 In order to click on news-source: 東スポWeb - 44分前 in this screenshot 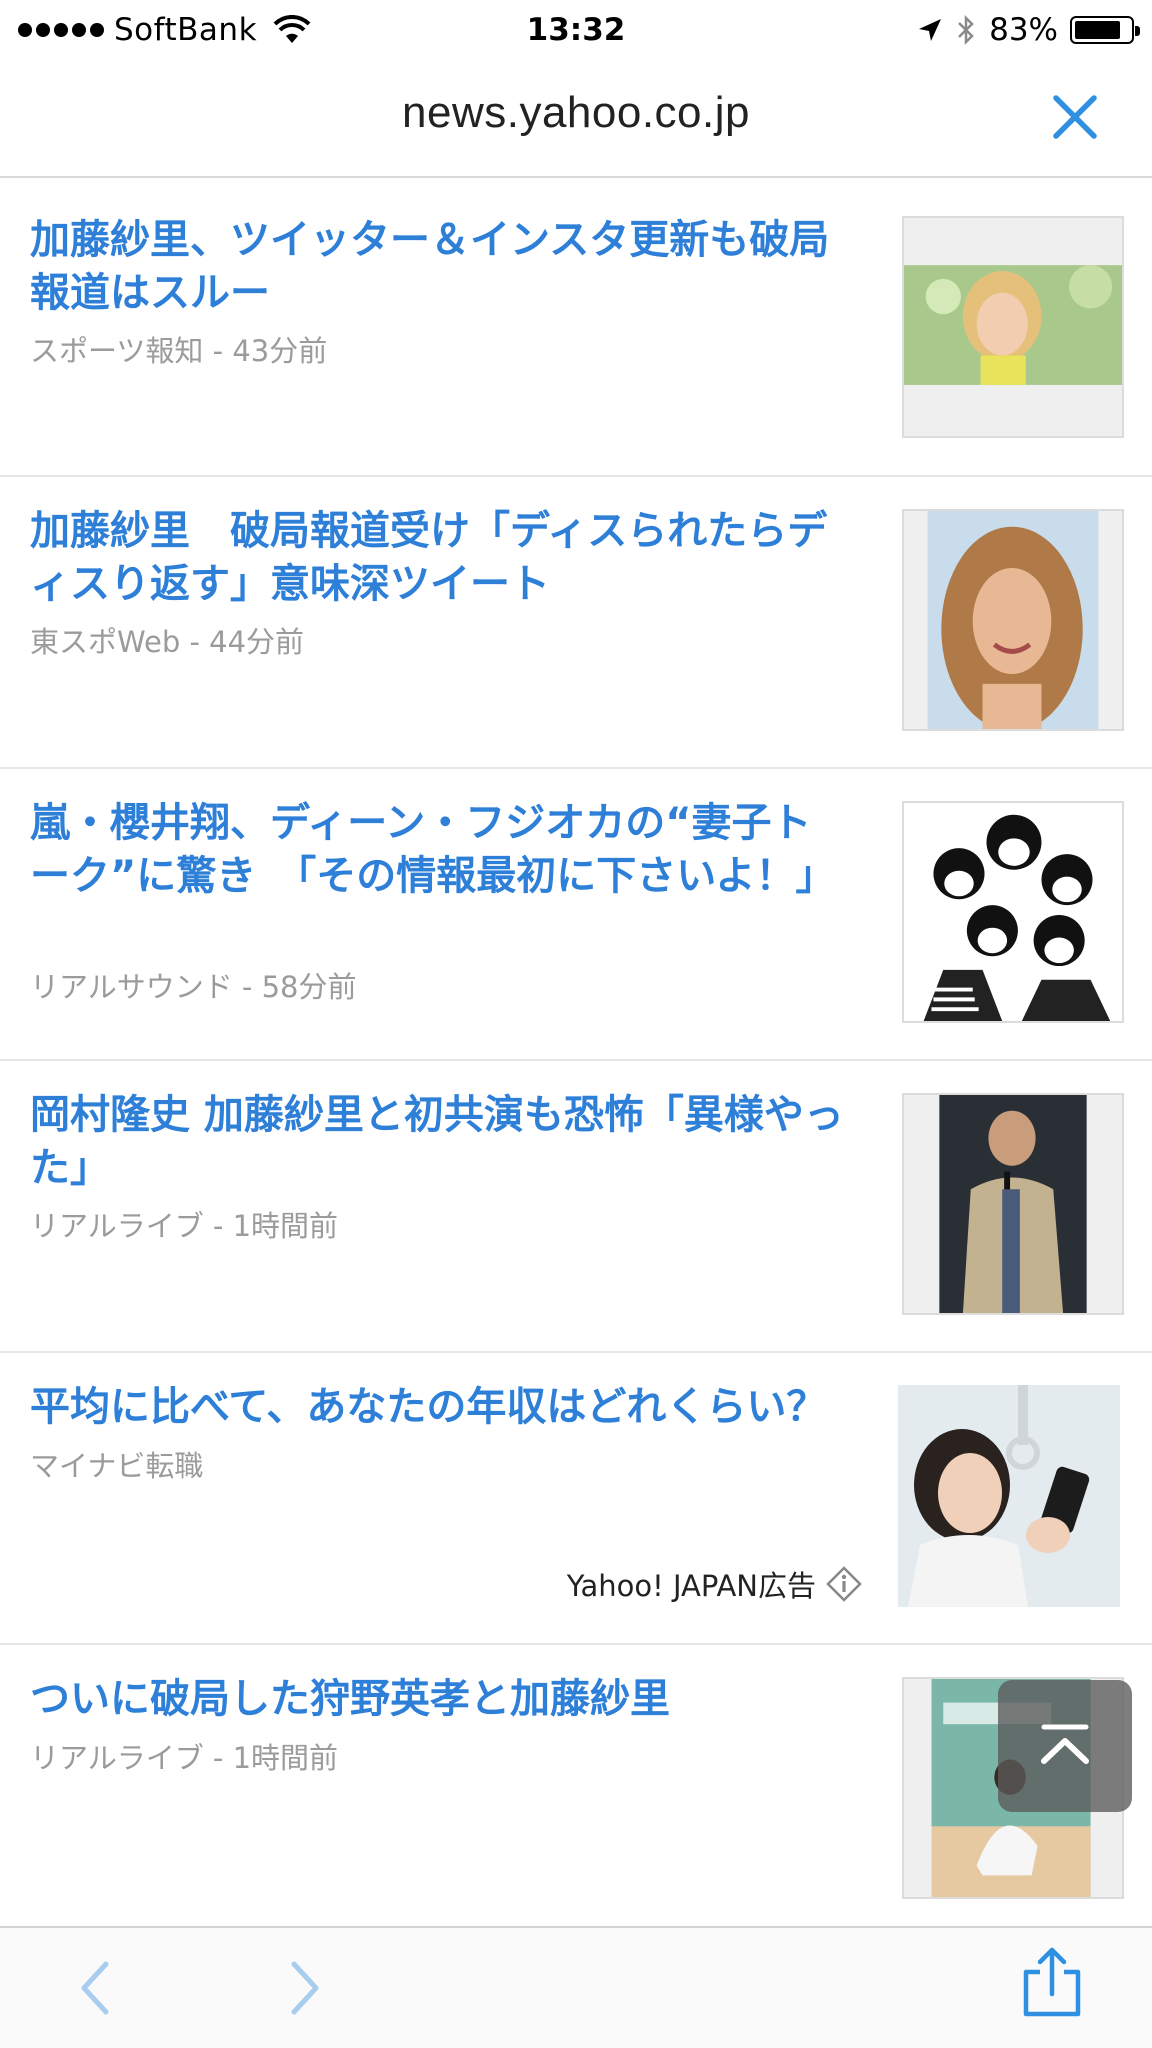, I will do `click(167, 642)`.